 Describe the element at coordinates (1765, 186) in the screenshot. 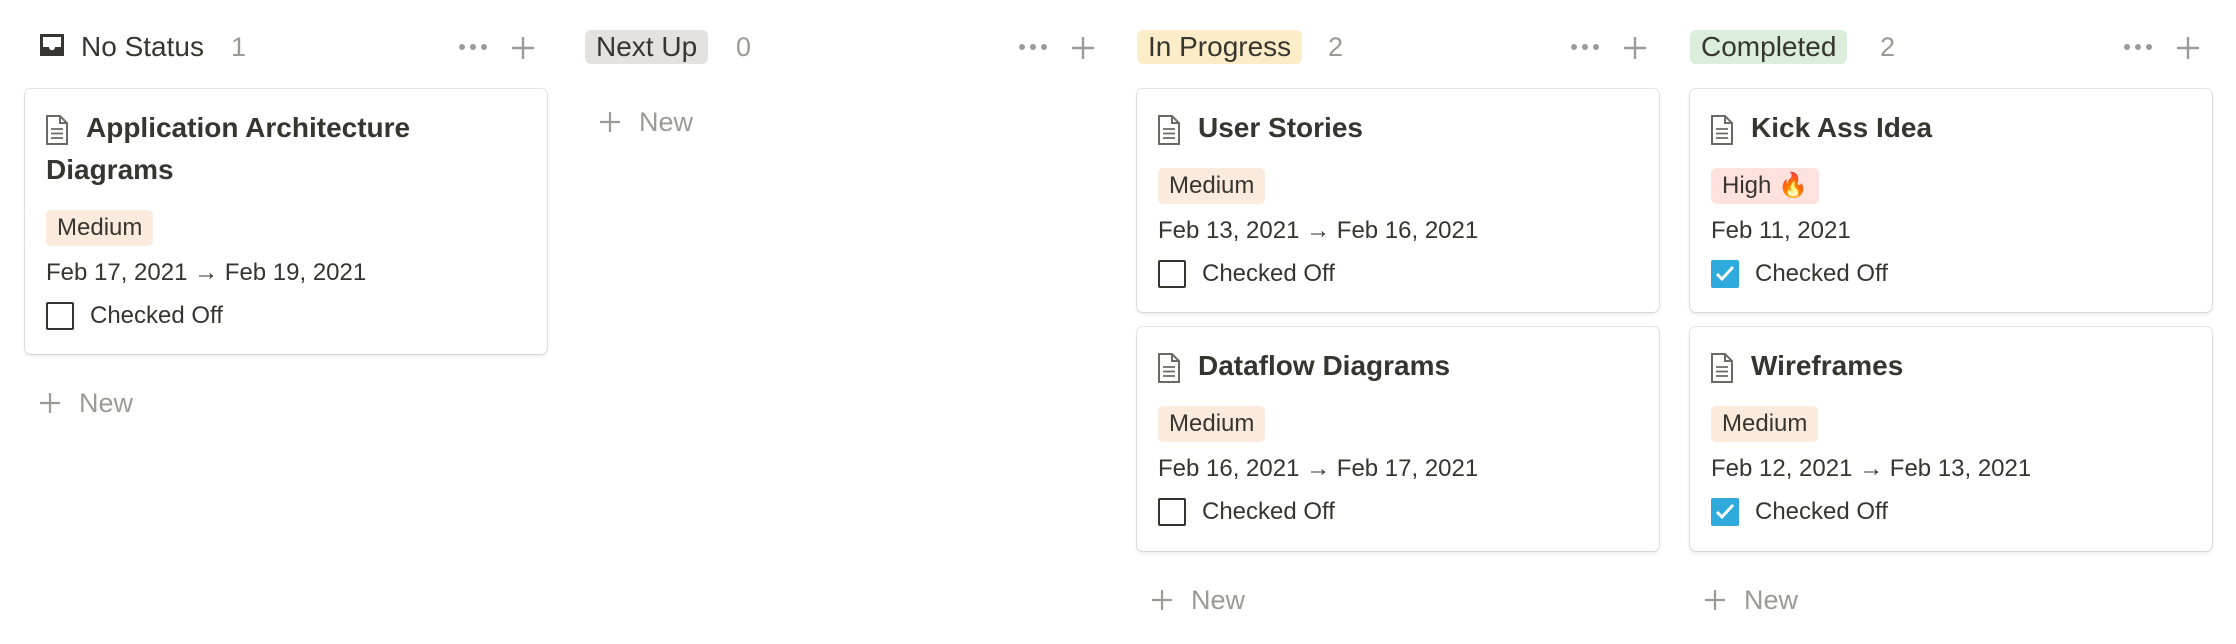

I see `priority-tag: High 🔥` at that location.